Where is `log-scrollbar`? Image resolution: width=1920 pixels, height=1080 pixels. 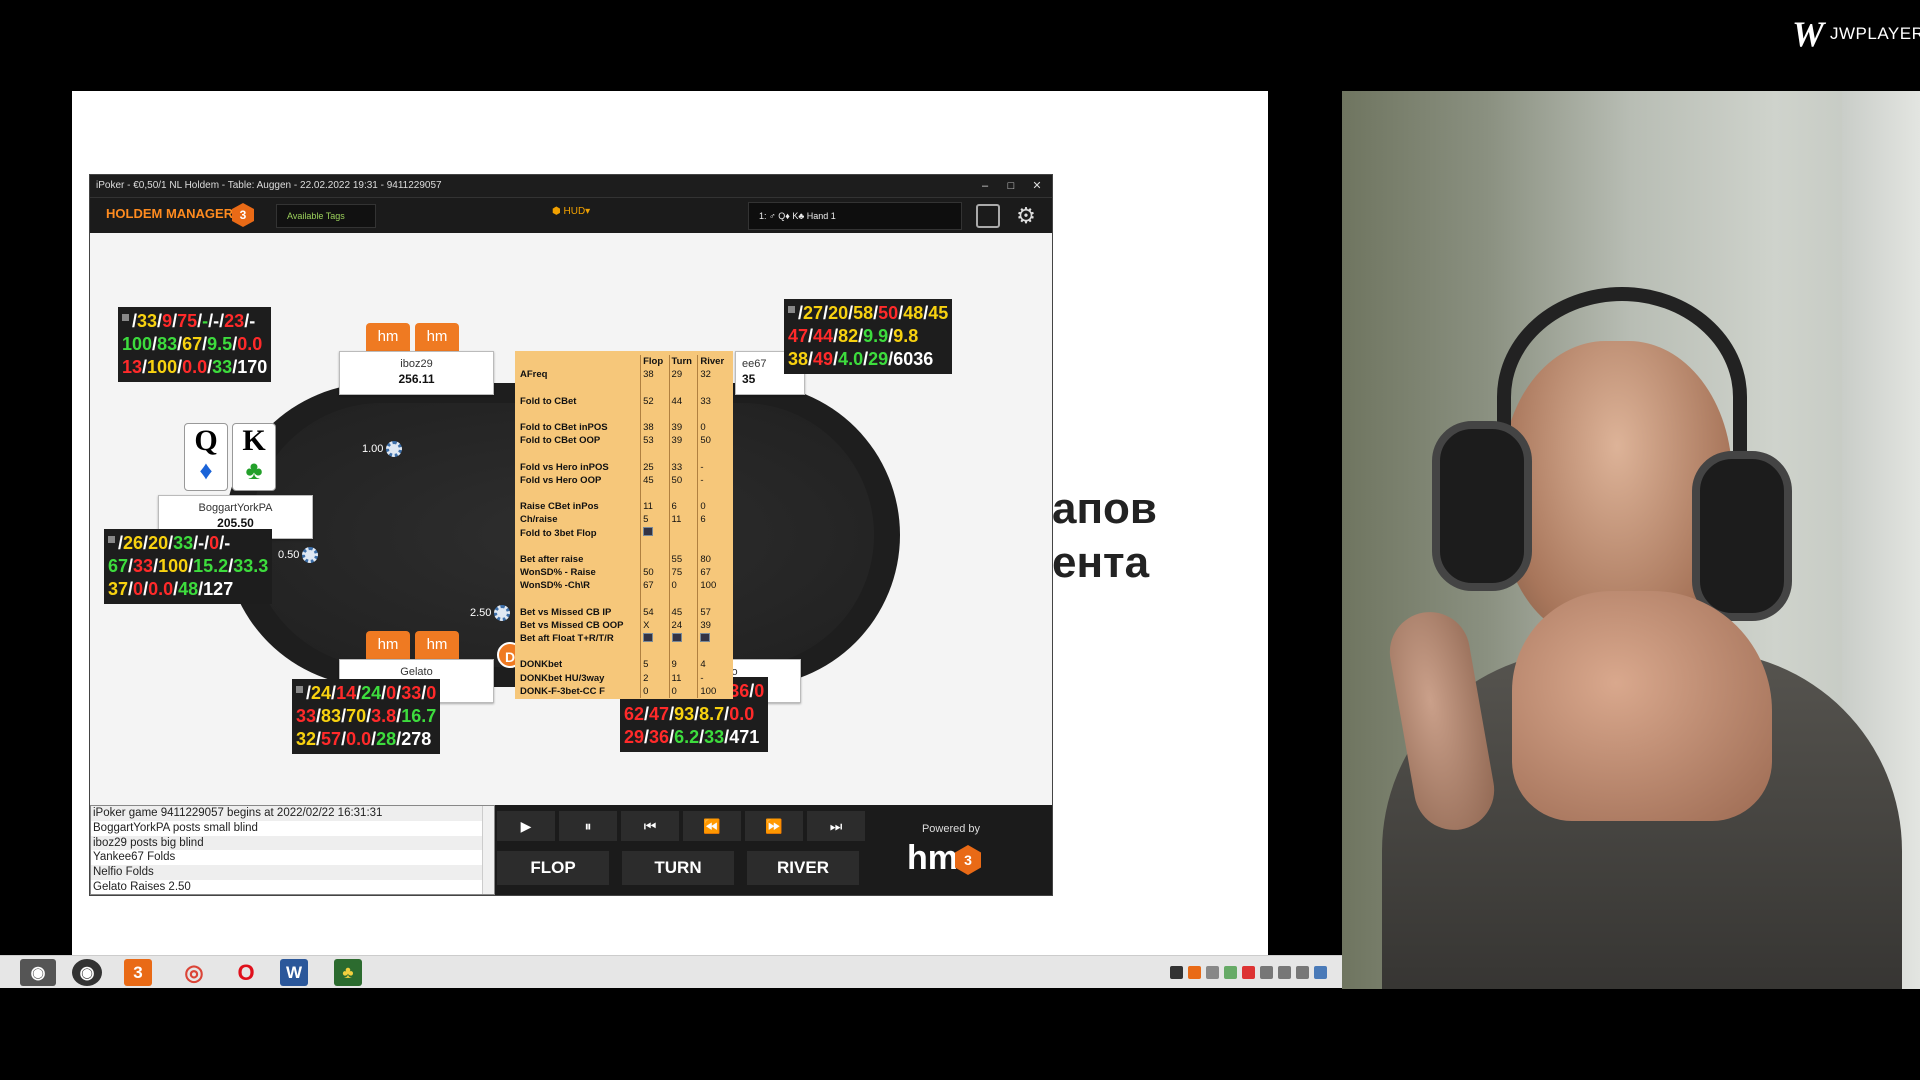
log-scrollbar is located at coordinates (488, 850).